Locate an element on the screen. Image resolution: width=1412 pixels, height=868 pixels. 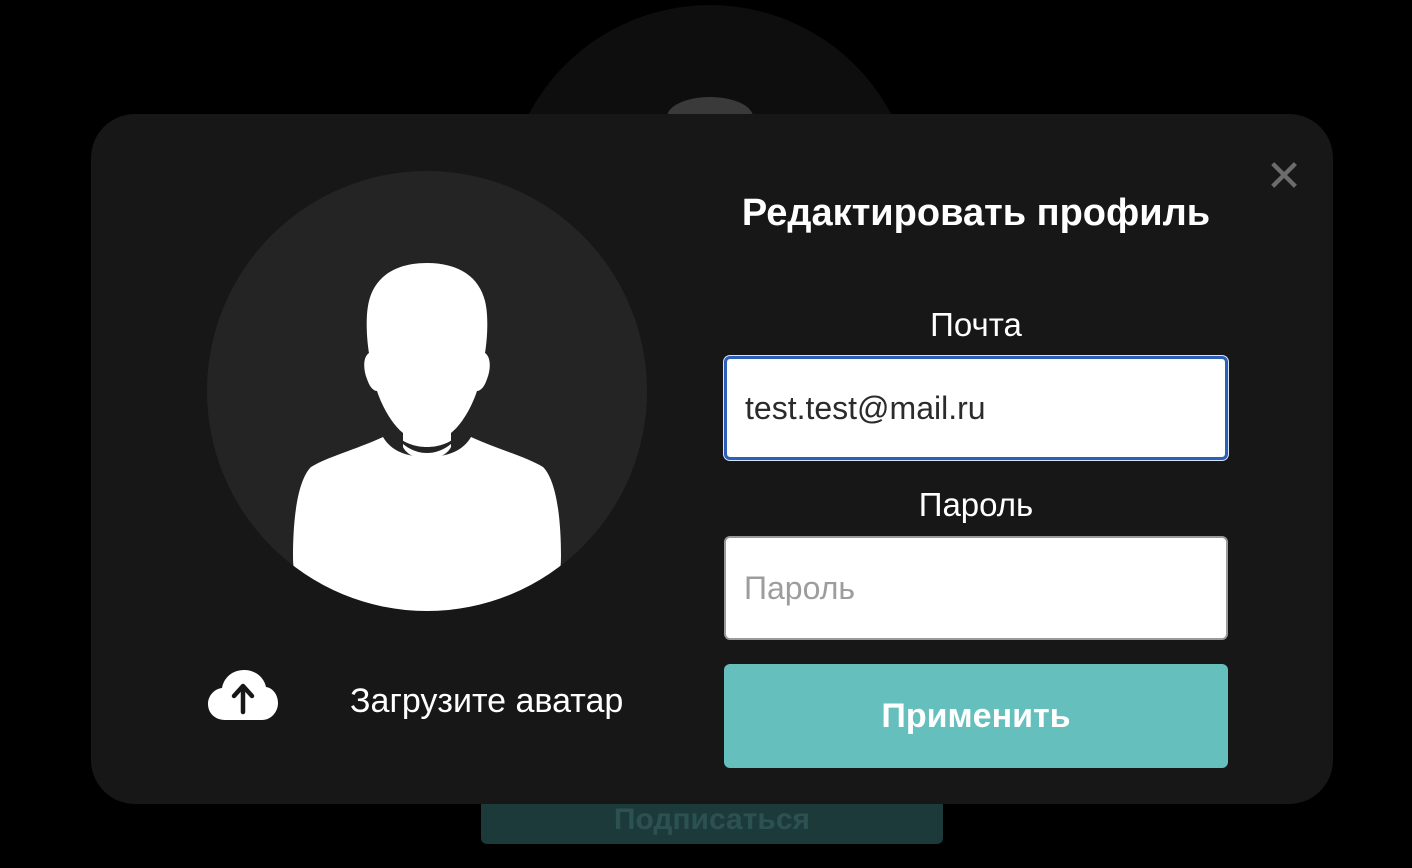
upload-avatar-button: Загрузите аватар is located at coordinates (427, 702).